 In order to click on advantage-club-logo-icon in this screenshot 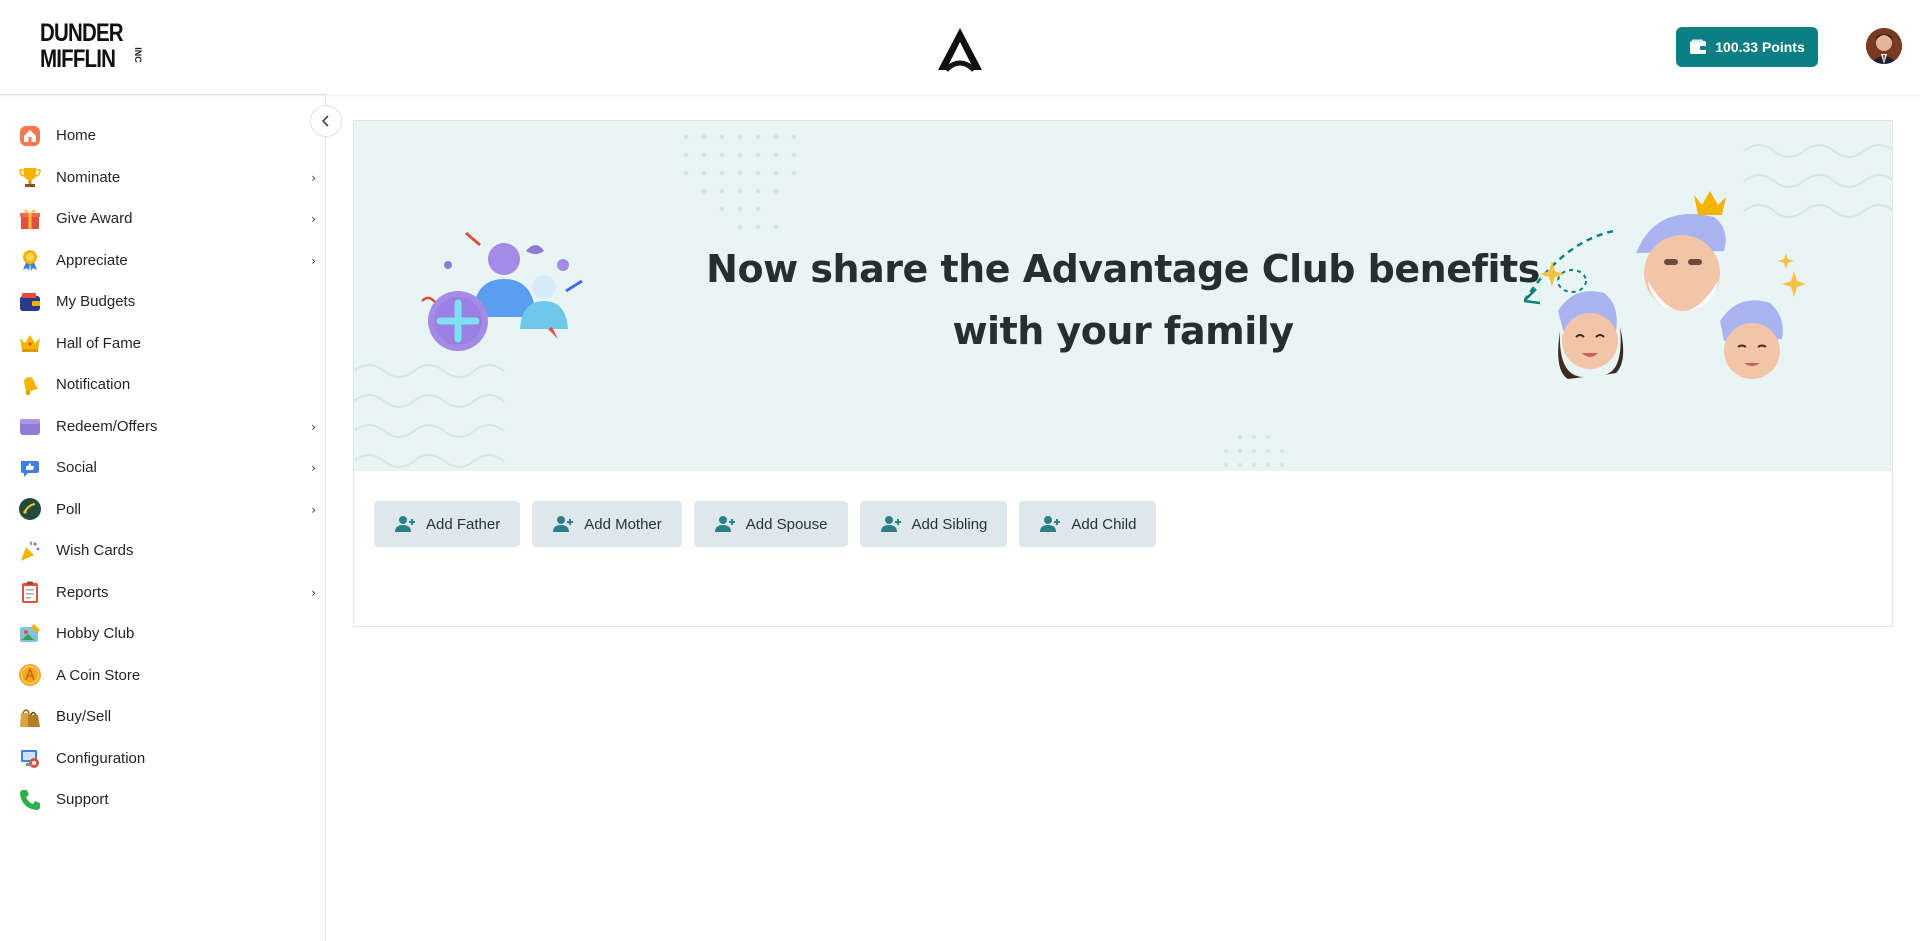, I will do `click(960, 49)`.